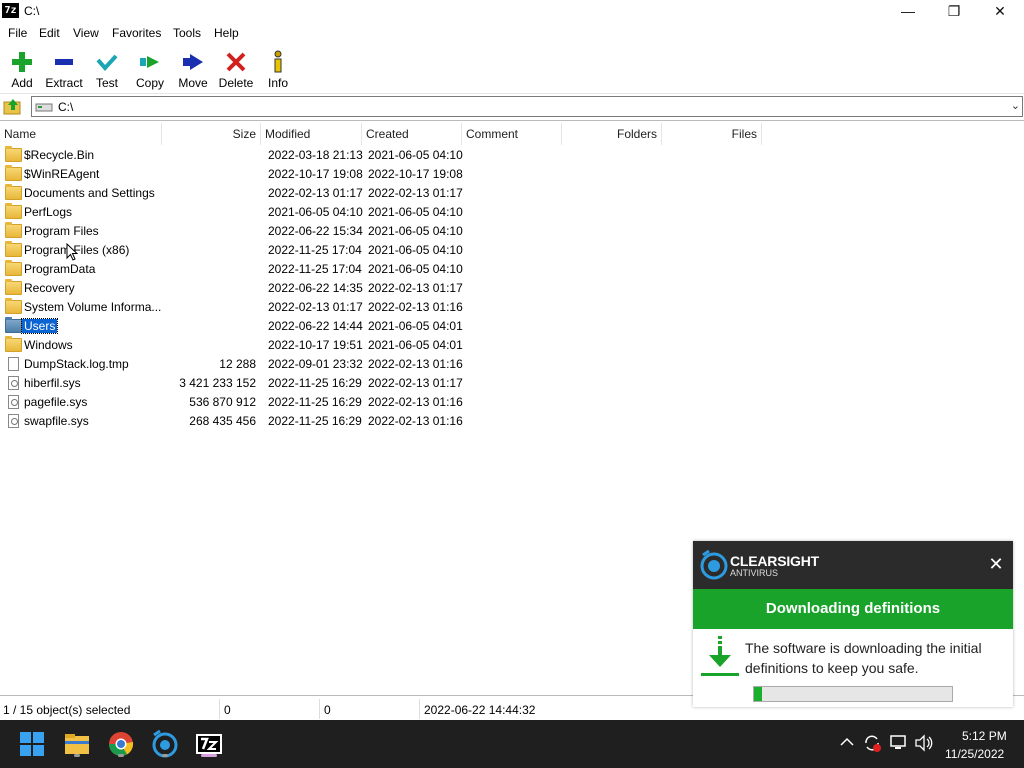  What do you see at coordinates (527, 106) in the screenshot?
I see `address-input: C:\ ⌄` at bounding box center [527, 106].